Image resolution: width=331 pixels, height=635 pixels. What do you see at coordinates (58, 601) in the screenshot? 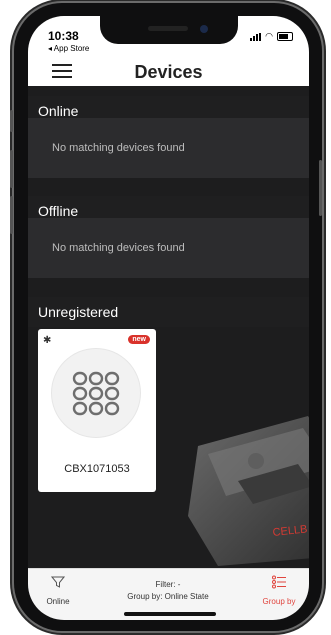
I see `online-filter-label: Online` at bounding box center [58, 601].